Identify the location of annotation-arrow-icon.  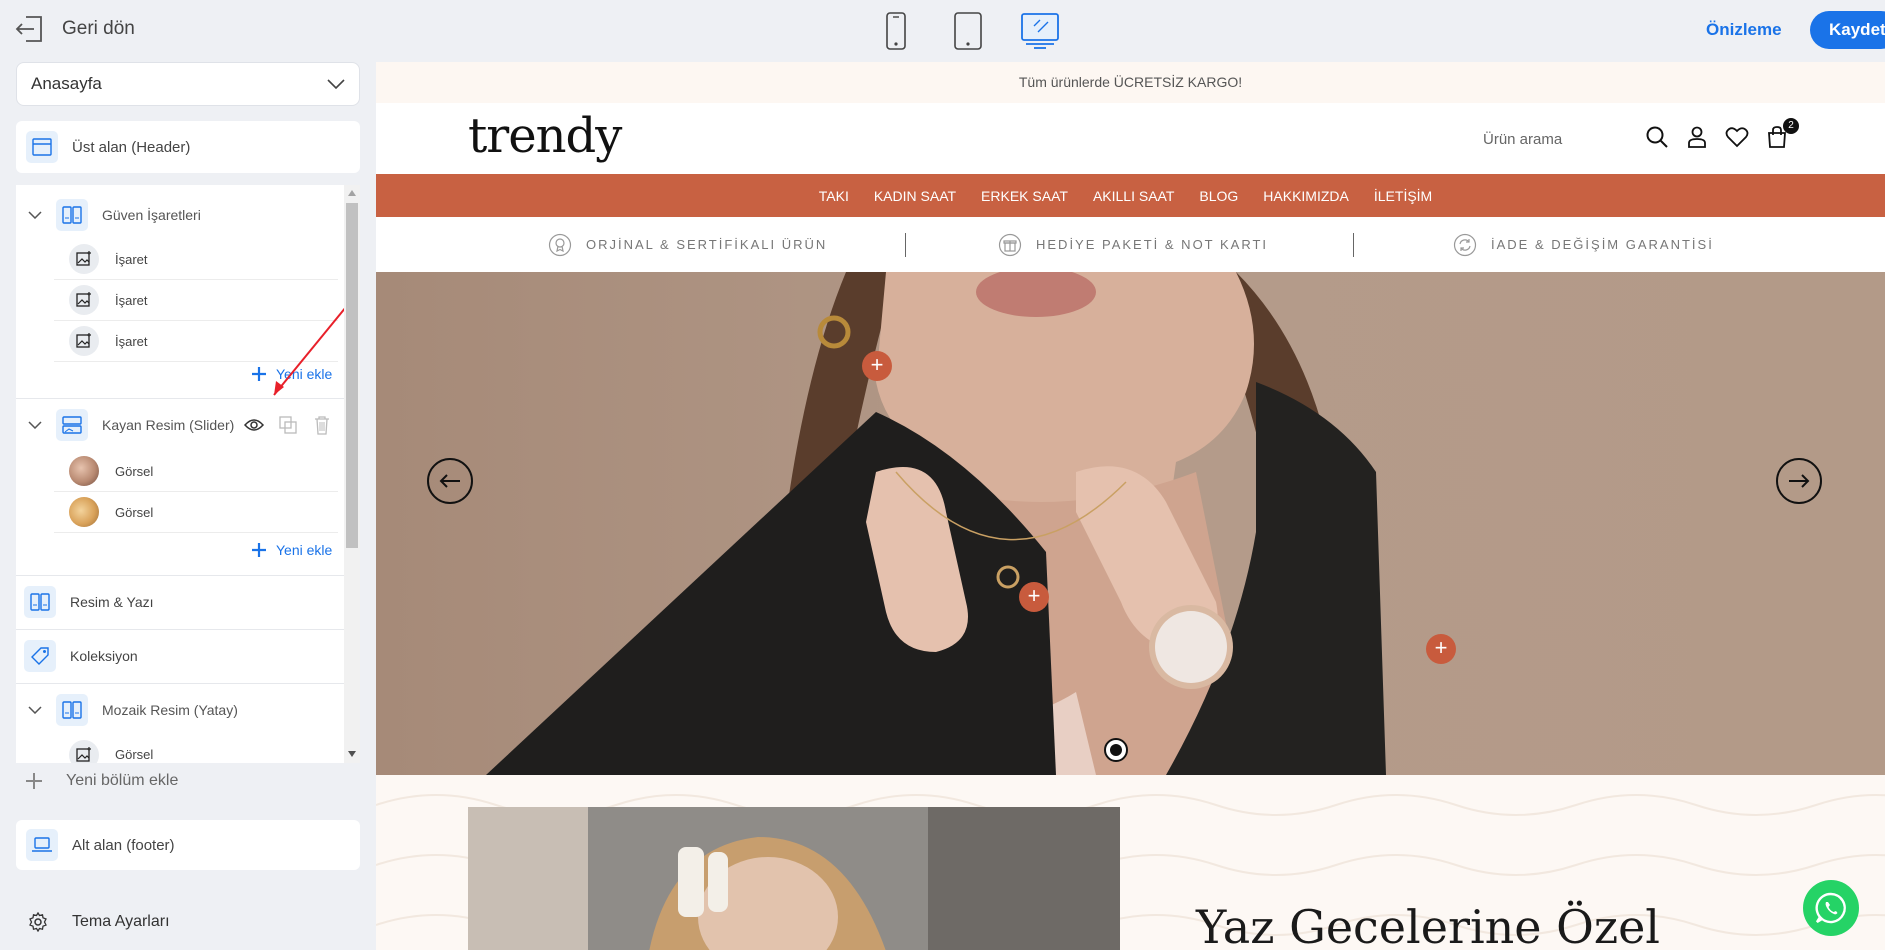
(310, 351).